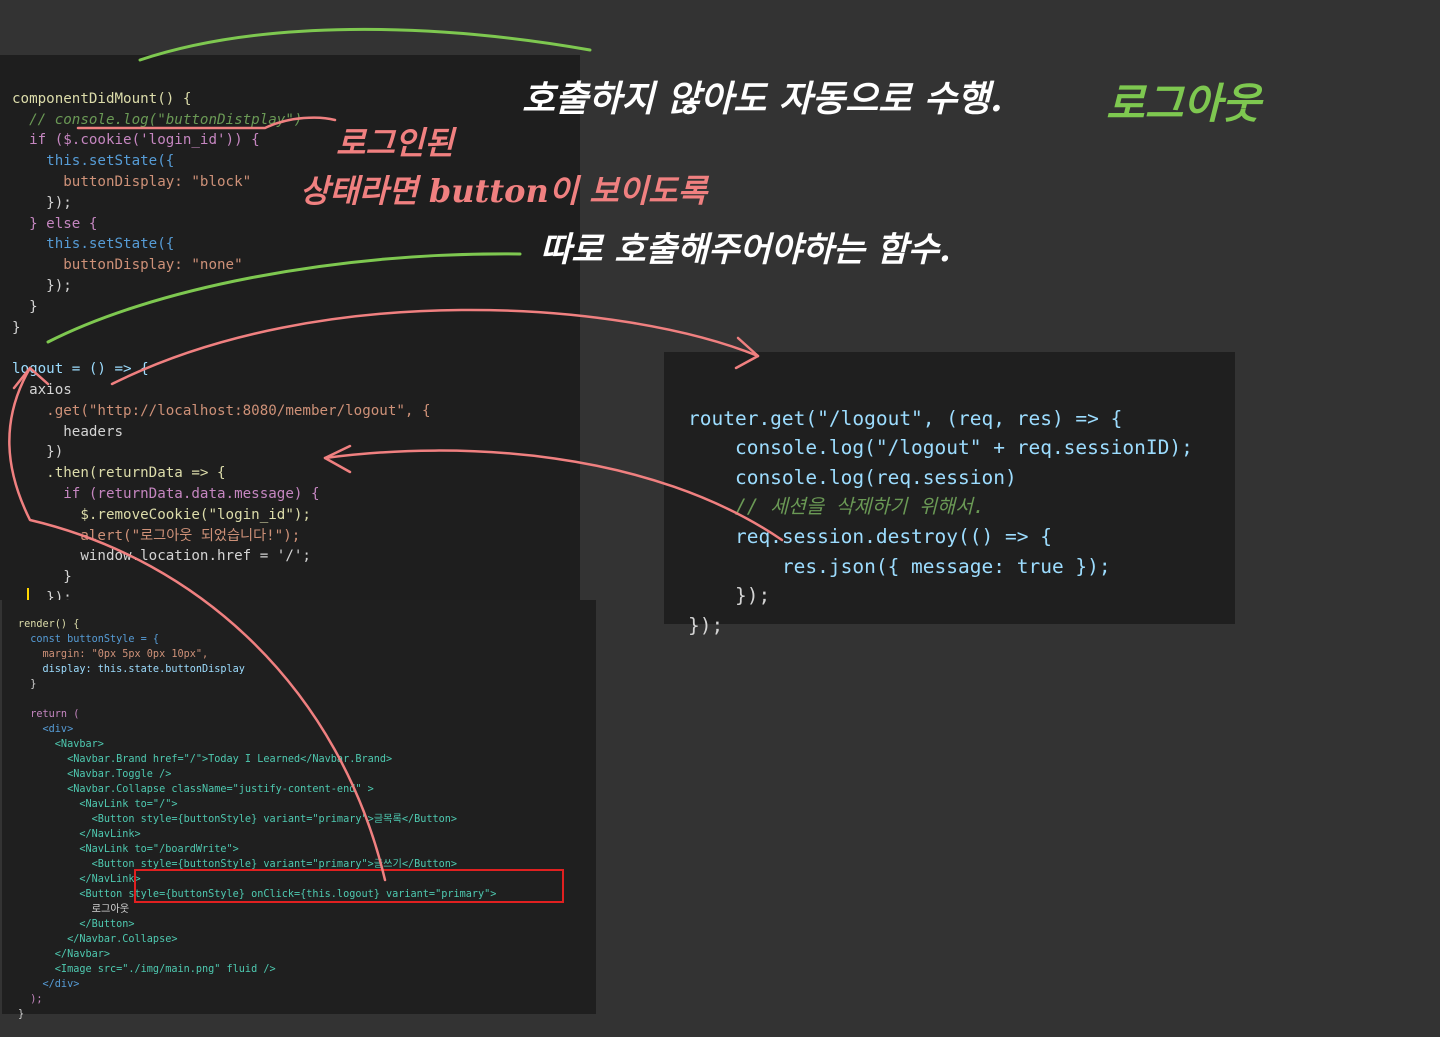 Image resolution: width=1440 pixels, height=1037 pixels. I want to click on annotation-separate-call: 따로 호출해주어야하는 함수., so click(745, 250).